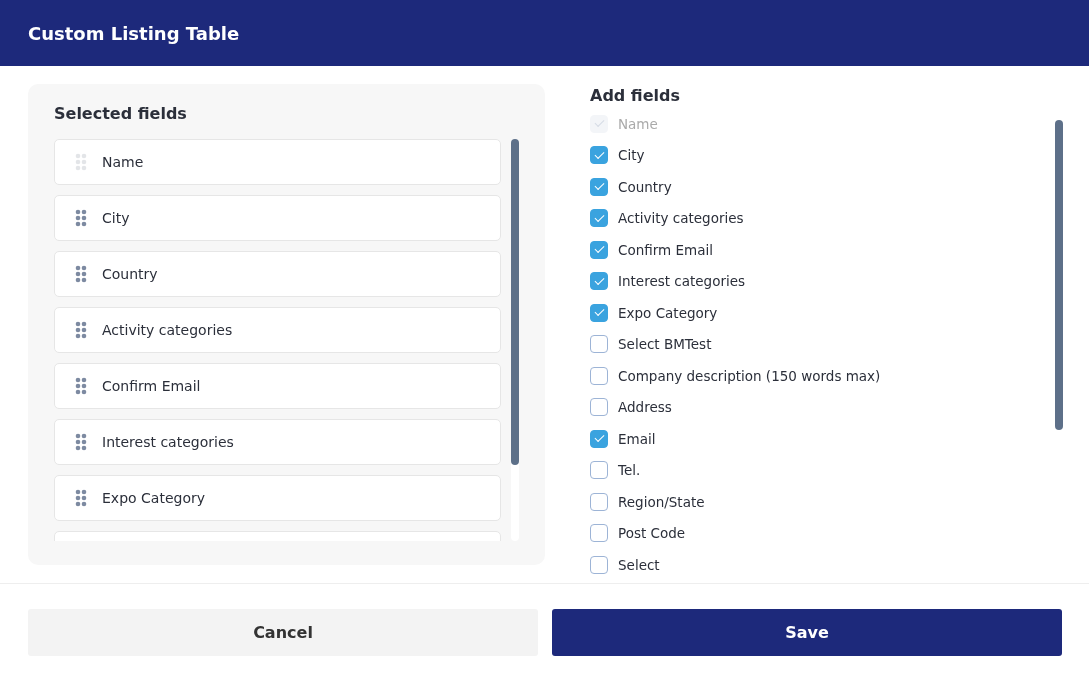 This screenshot has height=681, width=1089. What do you see at coordinates (277, 386) in the screenshot?
I see `field-card: Confirm Email` at bounding box center [277, 386].